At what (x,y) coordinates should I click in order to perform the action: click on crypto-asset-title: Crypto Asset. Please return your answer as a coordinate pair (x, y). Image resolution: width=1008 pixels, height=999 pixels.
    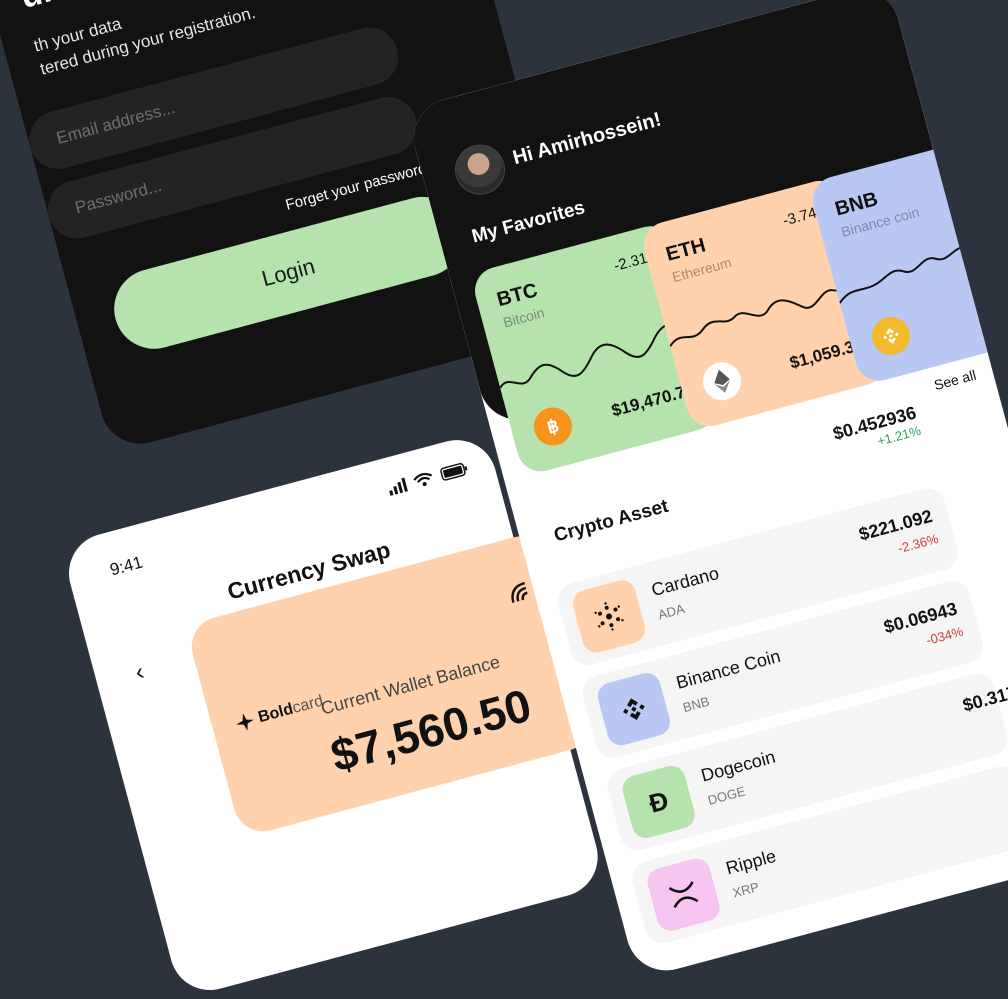
    Looking at the image, I should click on (611, 521).